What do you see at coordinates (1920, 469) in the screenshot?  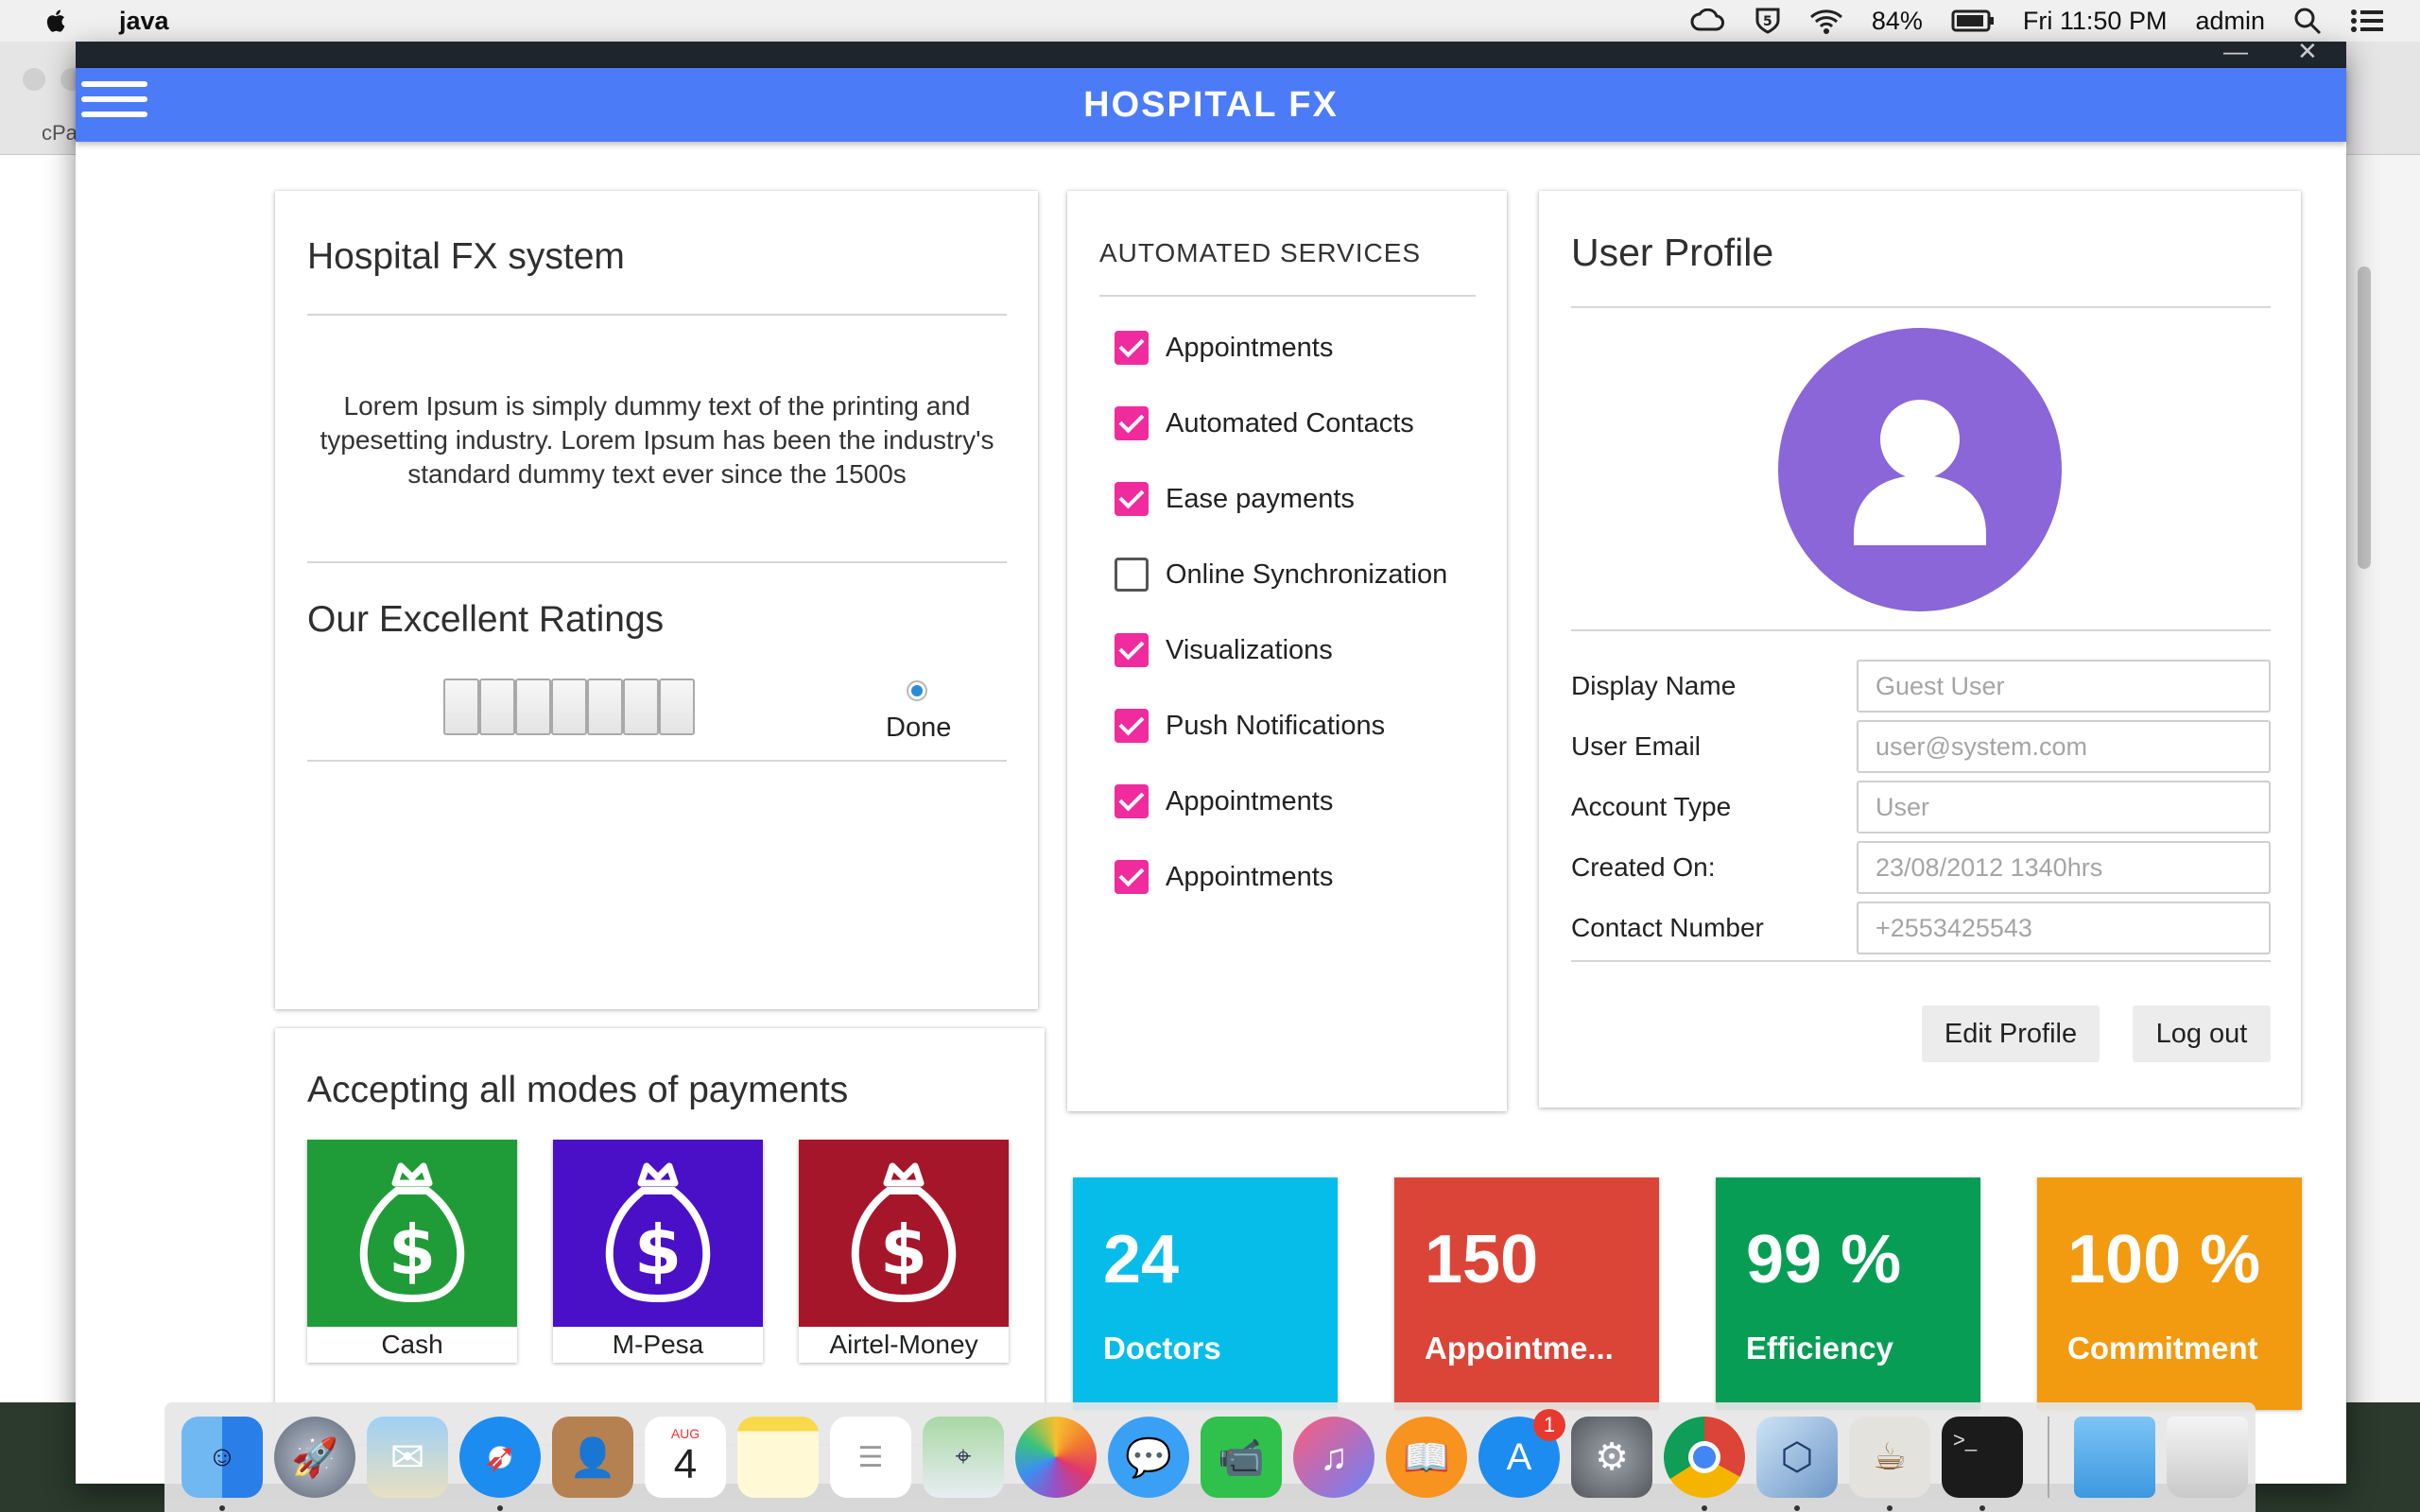 I see `avatar` at bounding box center [1920, 469].